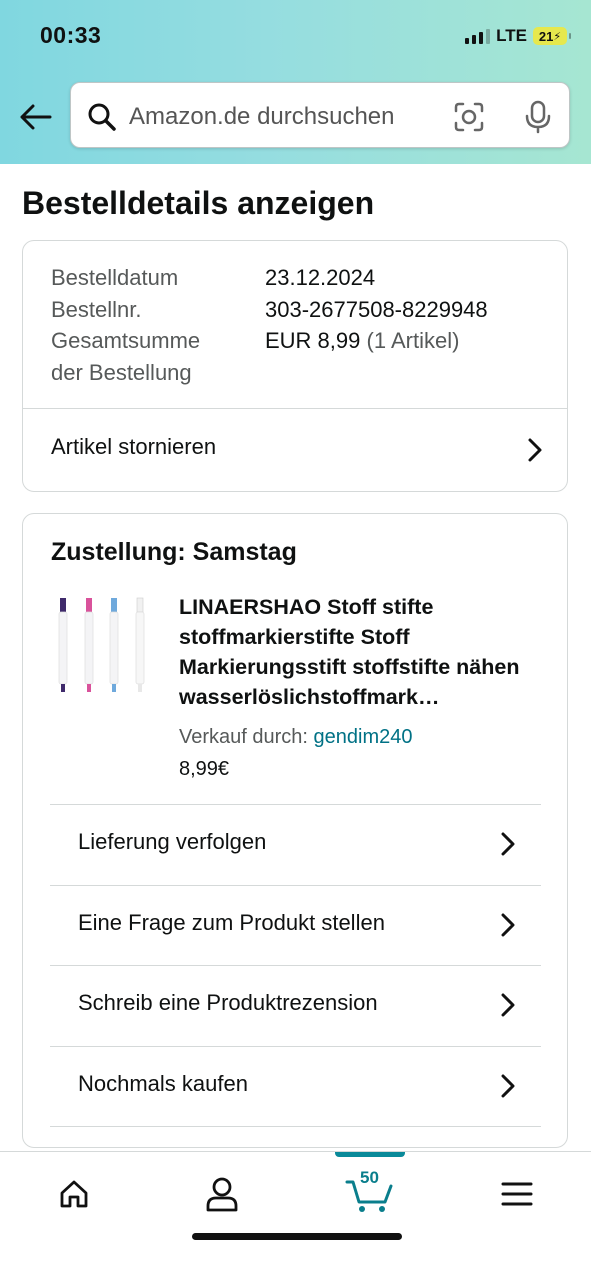 The width and height of the screenshot is (591, 1281). Describe the element at coordinates (140, 644) in the screenshot. I see `marker-white` at that location.